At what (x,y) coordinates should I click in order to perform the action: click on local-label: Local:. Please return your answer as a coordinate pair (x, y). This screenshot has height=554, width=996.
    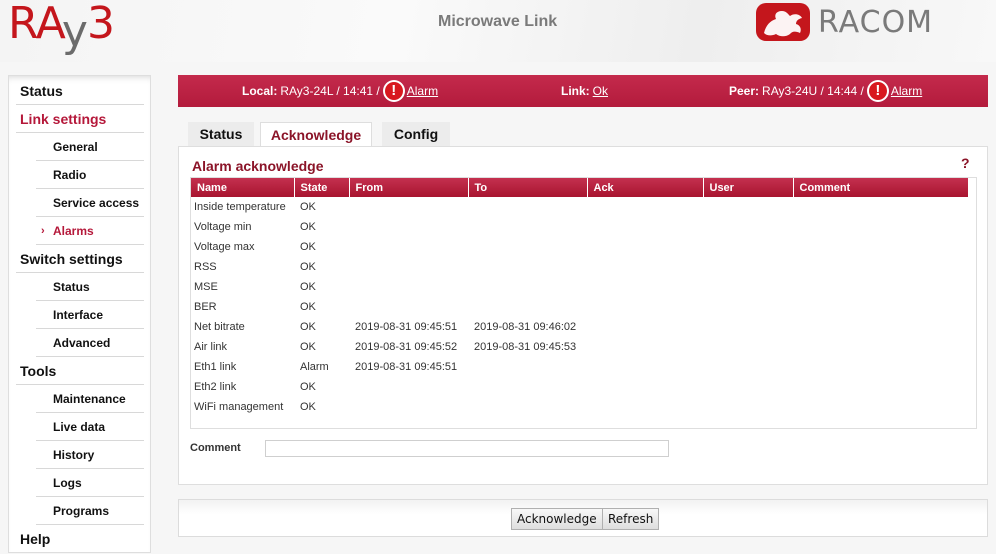
    Looking at the image, I should click on (260, 91).